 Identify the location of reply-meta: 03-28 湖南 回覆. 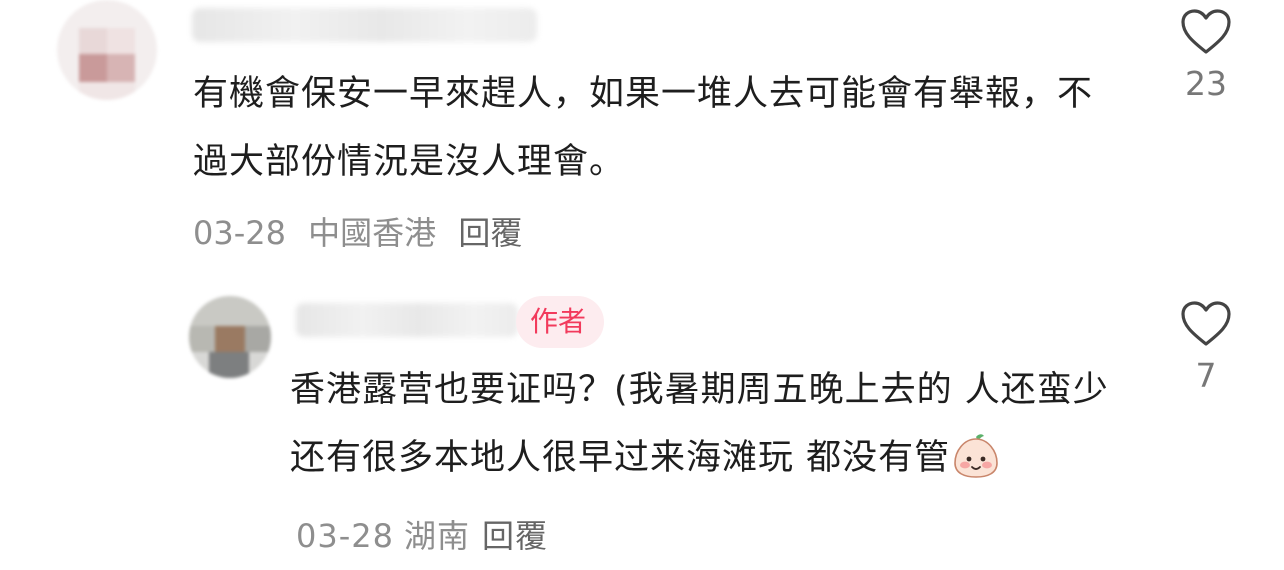
(422, 536).